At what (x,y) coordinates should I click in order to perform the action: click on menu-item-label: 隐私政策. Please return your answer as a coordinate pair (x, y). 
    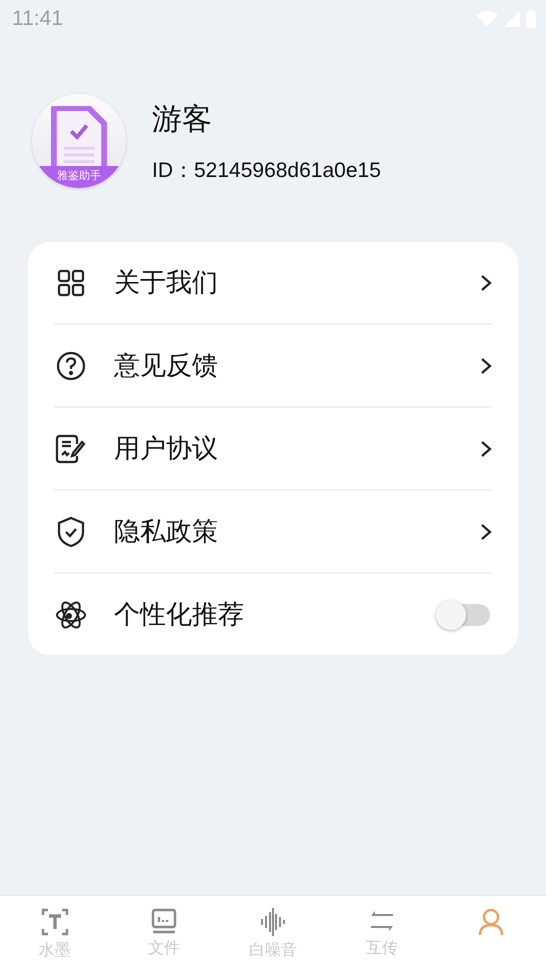
    Looking at the image, I should click on (297, 531).